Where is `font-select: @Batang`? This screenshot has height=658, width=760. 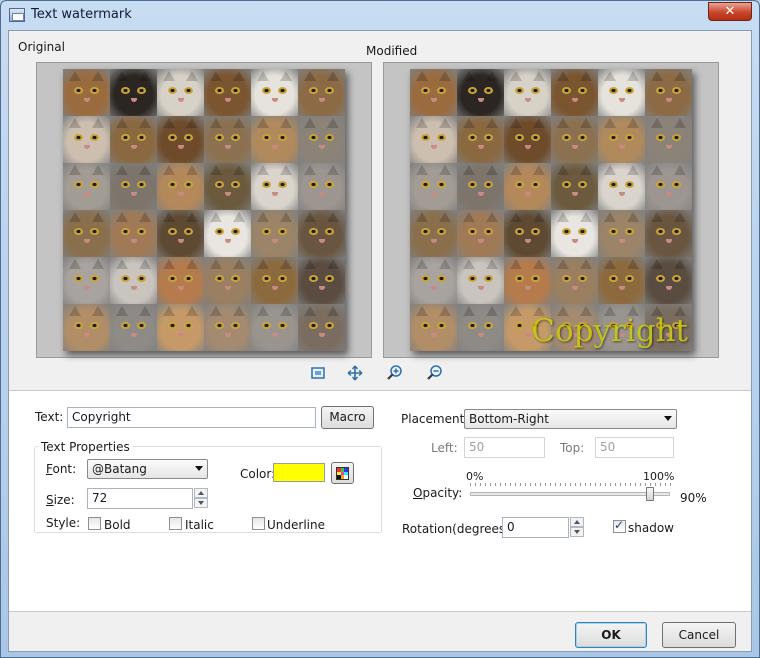 font-select: @Batang is located at coordinates (147, 469).